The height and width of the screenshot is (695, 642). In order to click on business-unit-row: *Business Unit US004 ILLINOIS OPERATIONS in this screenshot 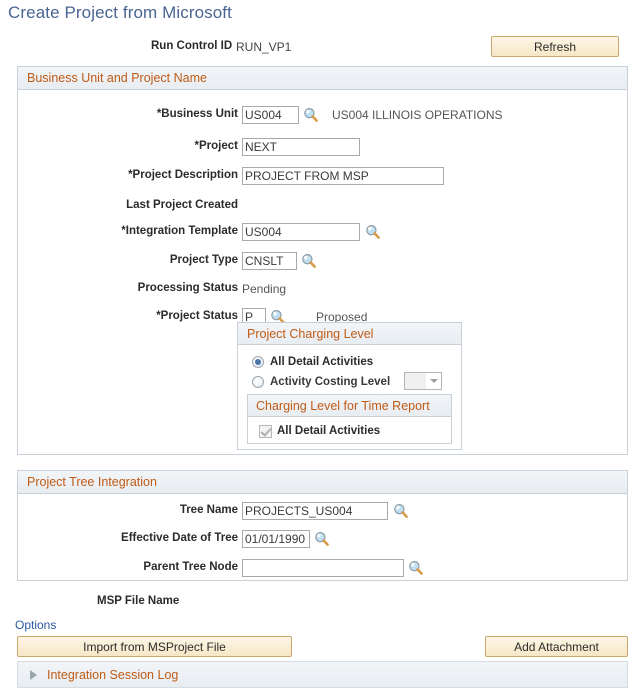, I will do `click(323, 116)`.